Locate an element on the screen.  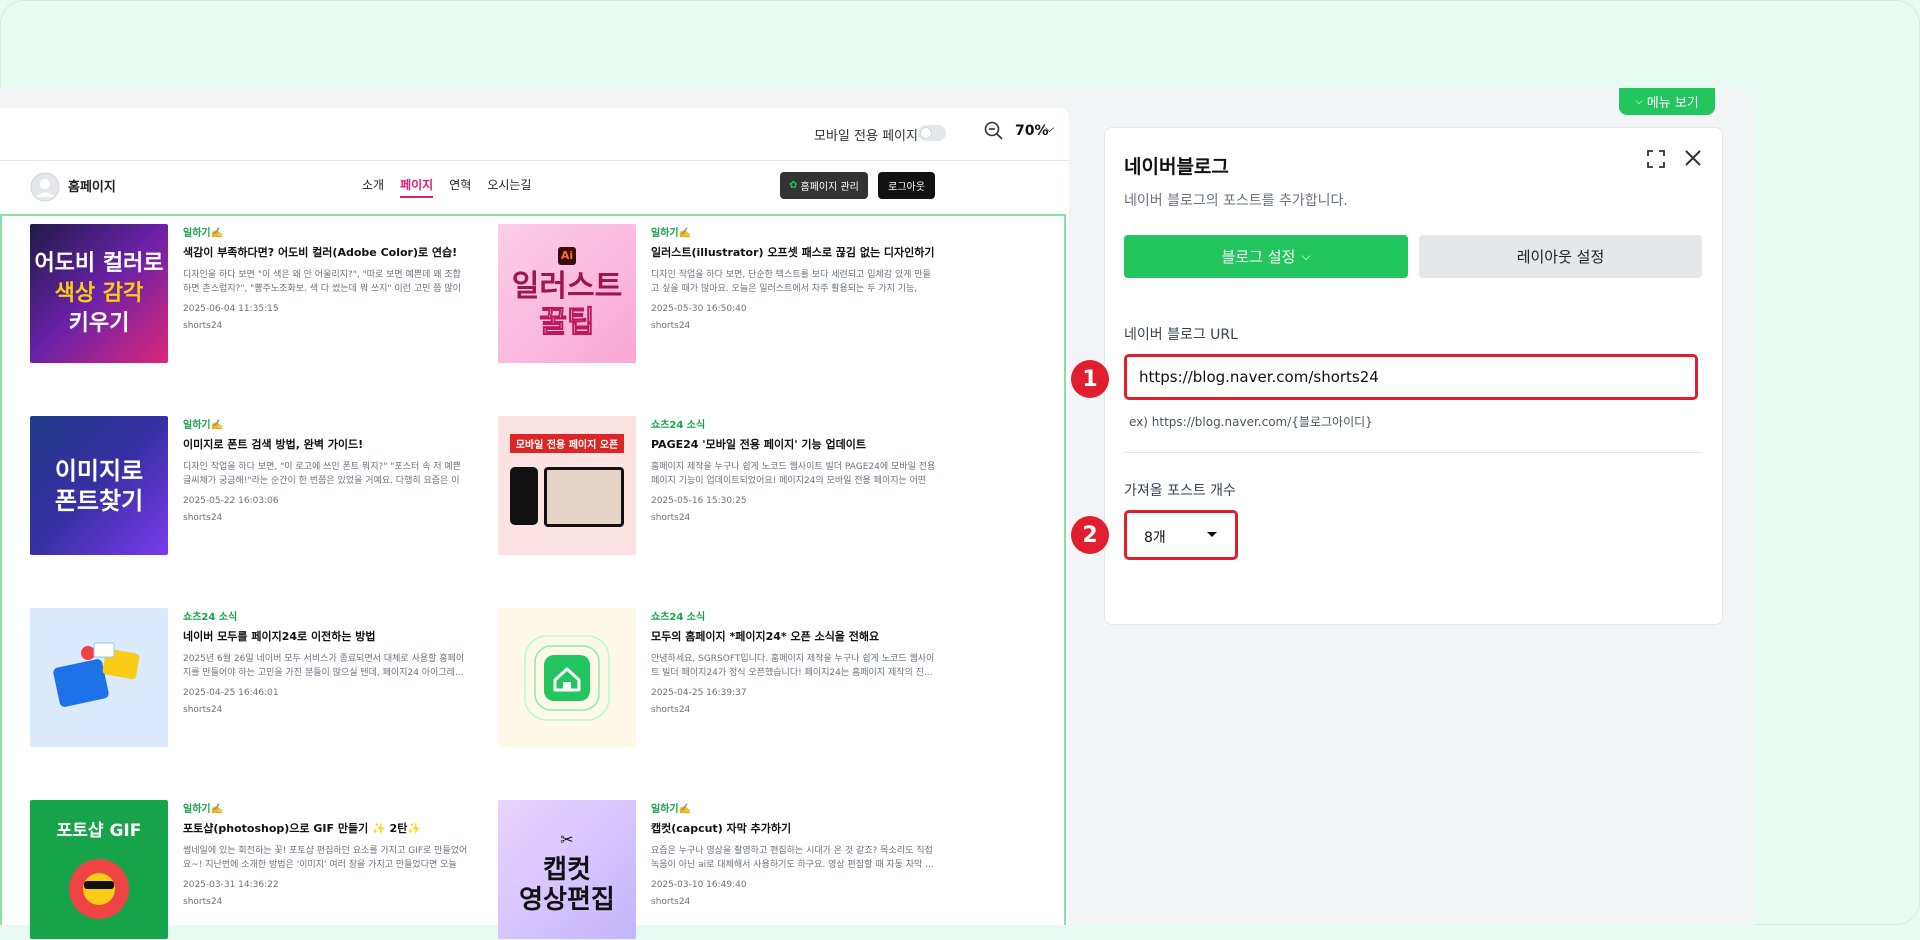
post-title: 색감이 부족하다면? 어도비 컬러(Adobe Color)로 연습! is located at coordinates (320, 252).